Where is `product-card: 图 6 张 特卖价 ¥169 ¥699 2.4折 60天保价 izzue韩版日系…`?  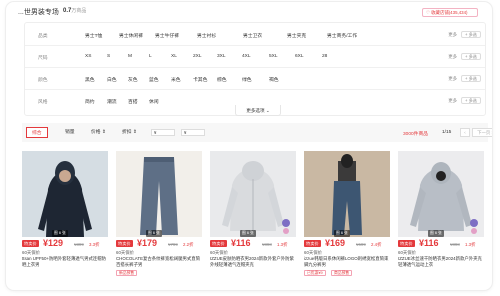 product-card: 图 6 张 特卖价 ¥169 ¥699 2.4折 60天保价 izzue韩版日系… is located at coordinates (347, 213).